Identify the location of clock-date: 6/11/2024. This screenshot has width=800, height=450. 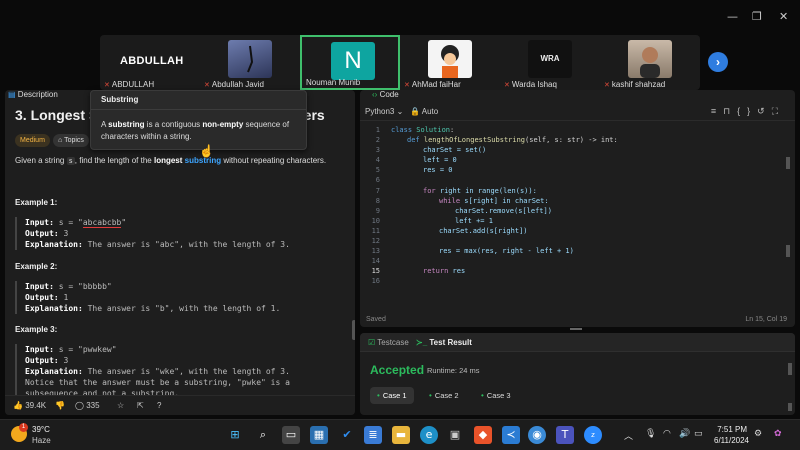
(727, 440).